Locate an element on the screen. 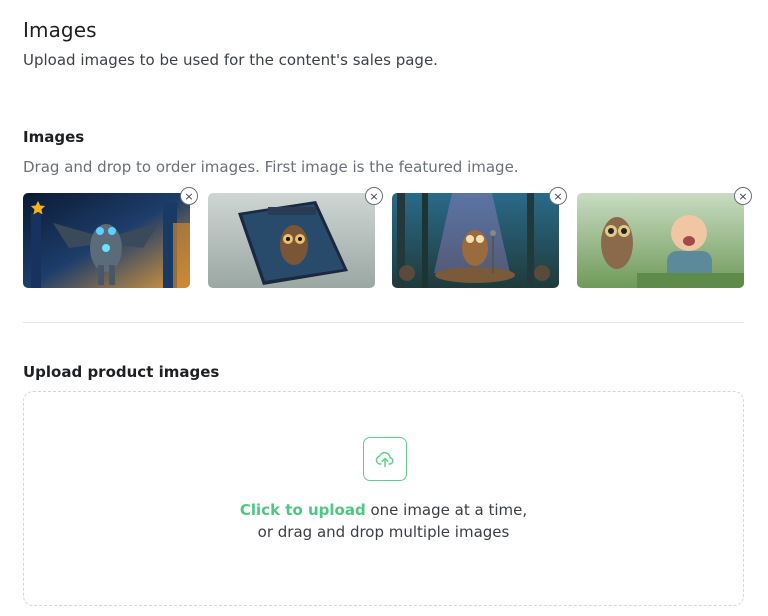 This screenshot has height=616, width=768. upload-section-title: Upload product images is located at coordinates (121, 372).